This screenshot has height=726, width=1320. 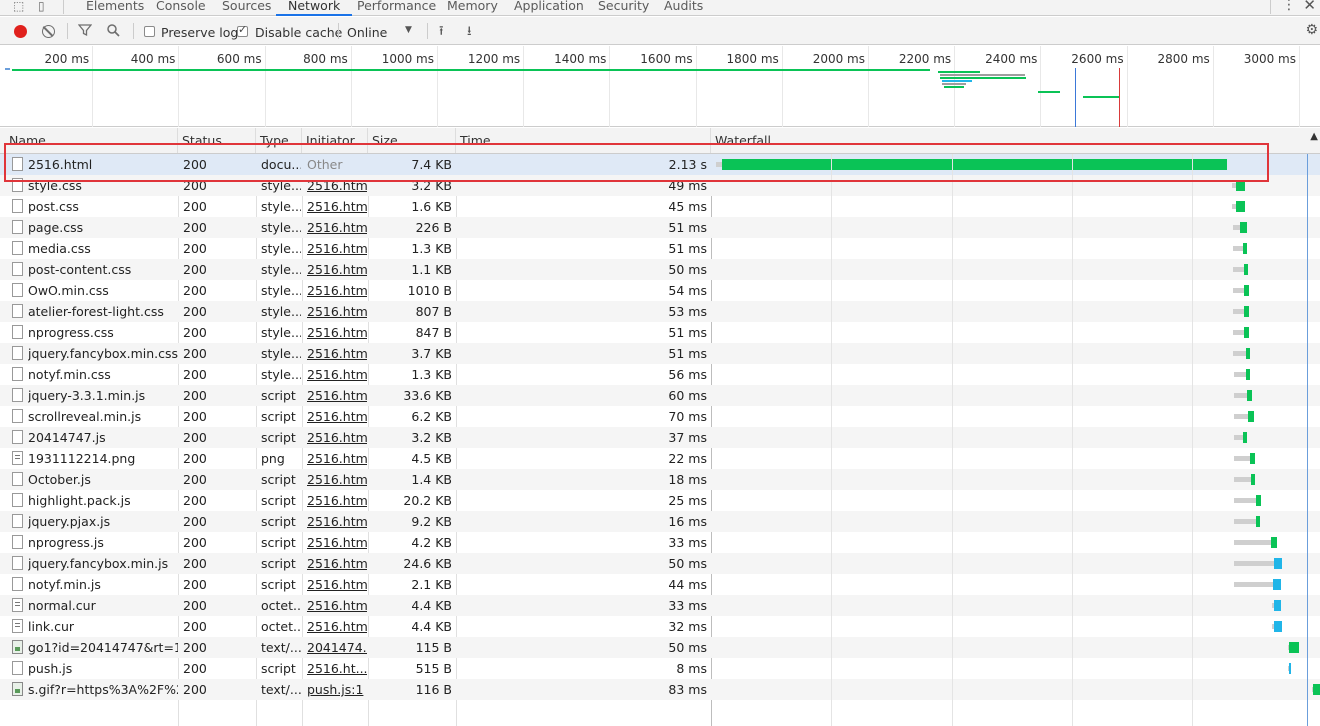 I want to click on request-row: 2516.html 200 docu... Other 7.4 KB 2.13 s, so click(x=660, y=164).